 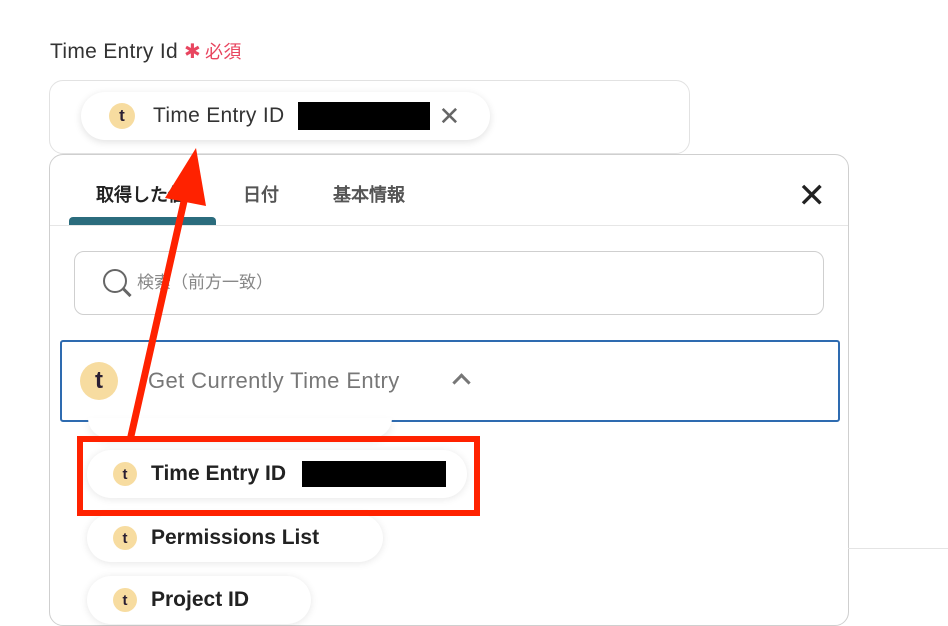 What do you see at coordinates (166, 294) in the screenshot?
I see `annotation-arrow` at bounding box center [166, 294].